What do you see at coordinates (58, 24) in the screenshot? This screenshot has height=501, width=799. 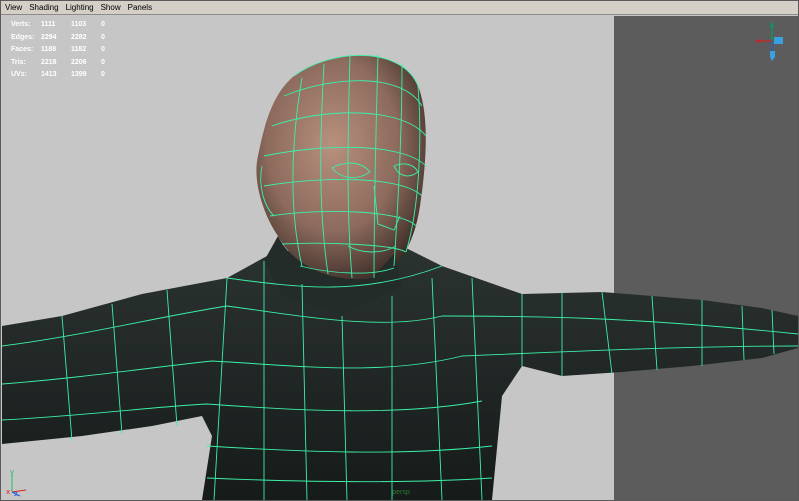 I see `hud-row-verts: Verts: 1111 1103 0` at bounding box center [58, 24].